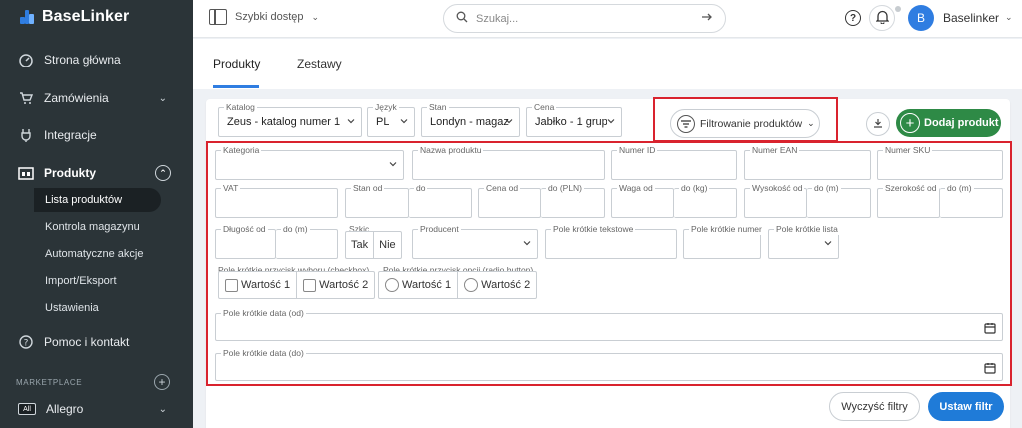 The height and width of the screenshot is (428, 1022). Describe the element at coordinates (440, 203) in the screenshot. I see `stock-to-input` at that location.